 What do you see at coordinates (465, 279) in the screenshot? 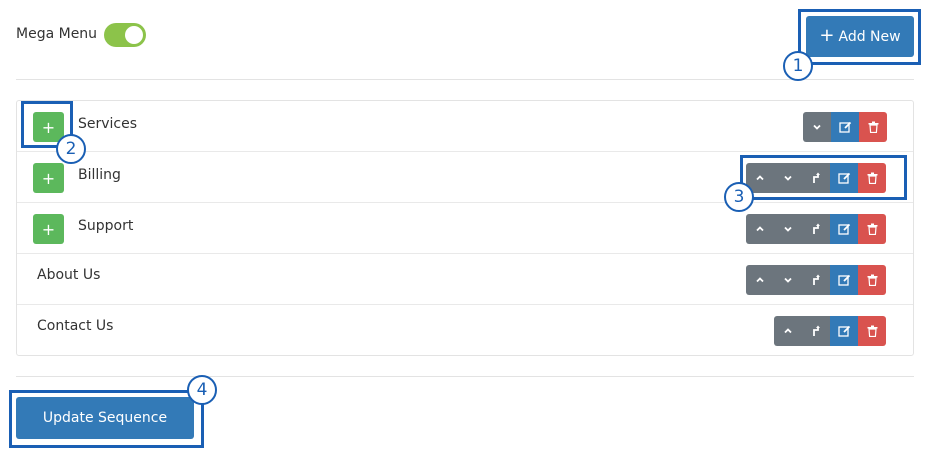
I see `menu-item-row: About Us` at bounding box center [465, 279].